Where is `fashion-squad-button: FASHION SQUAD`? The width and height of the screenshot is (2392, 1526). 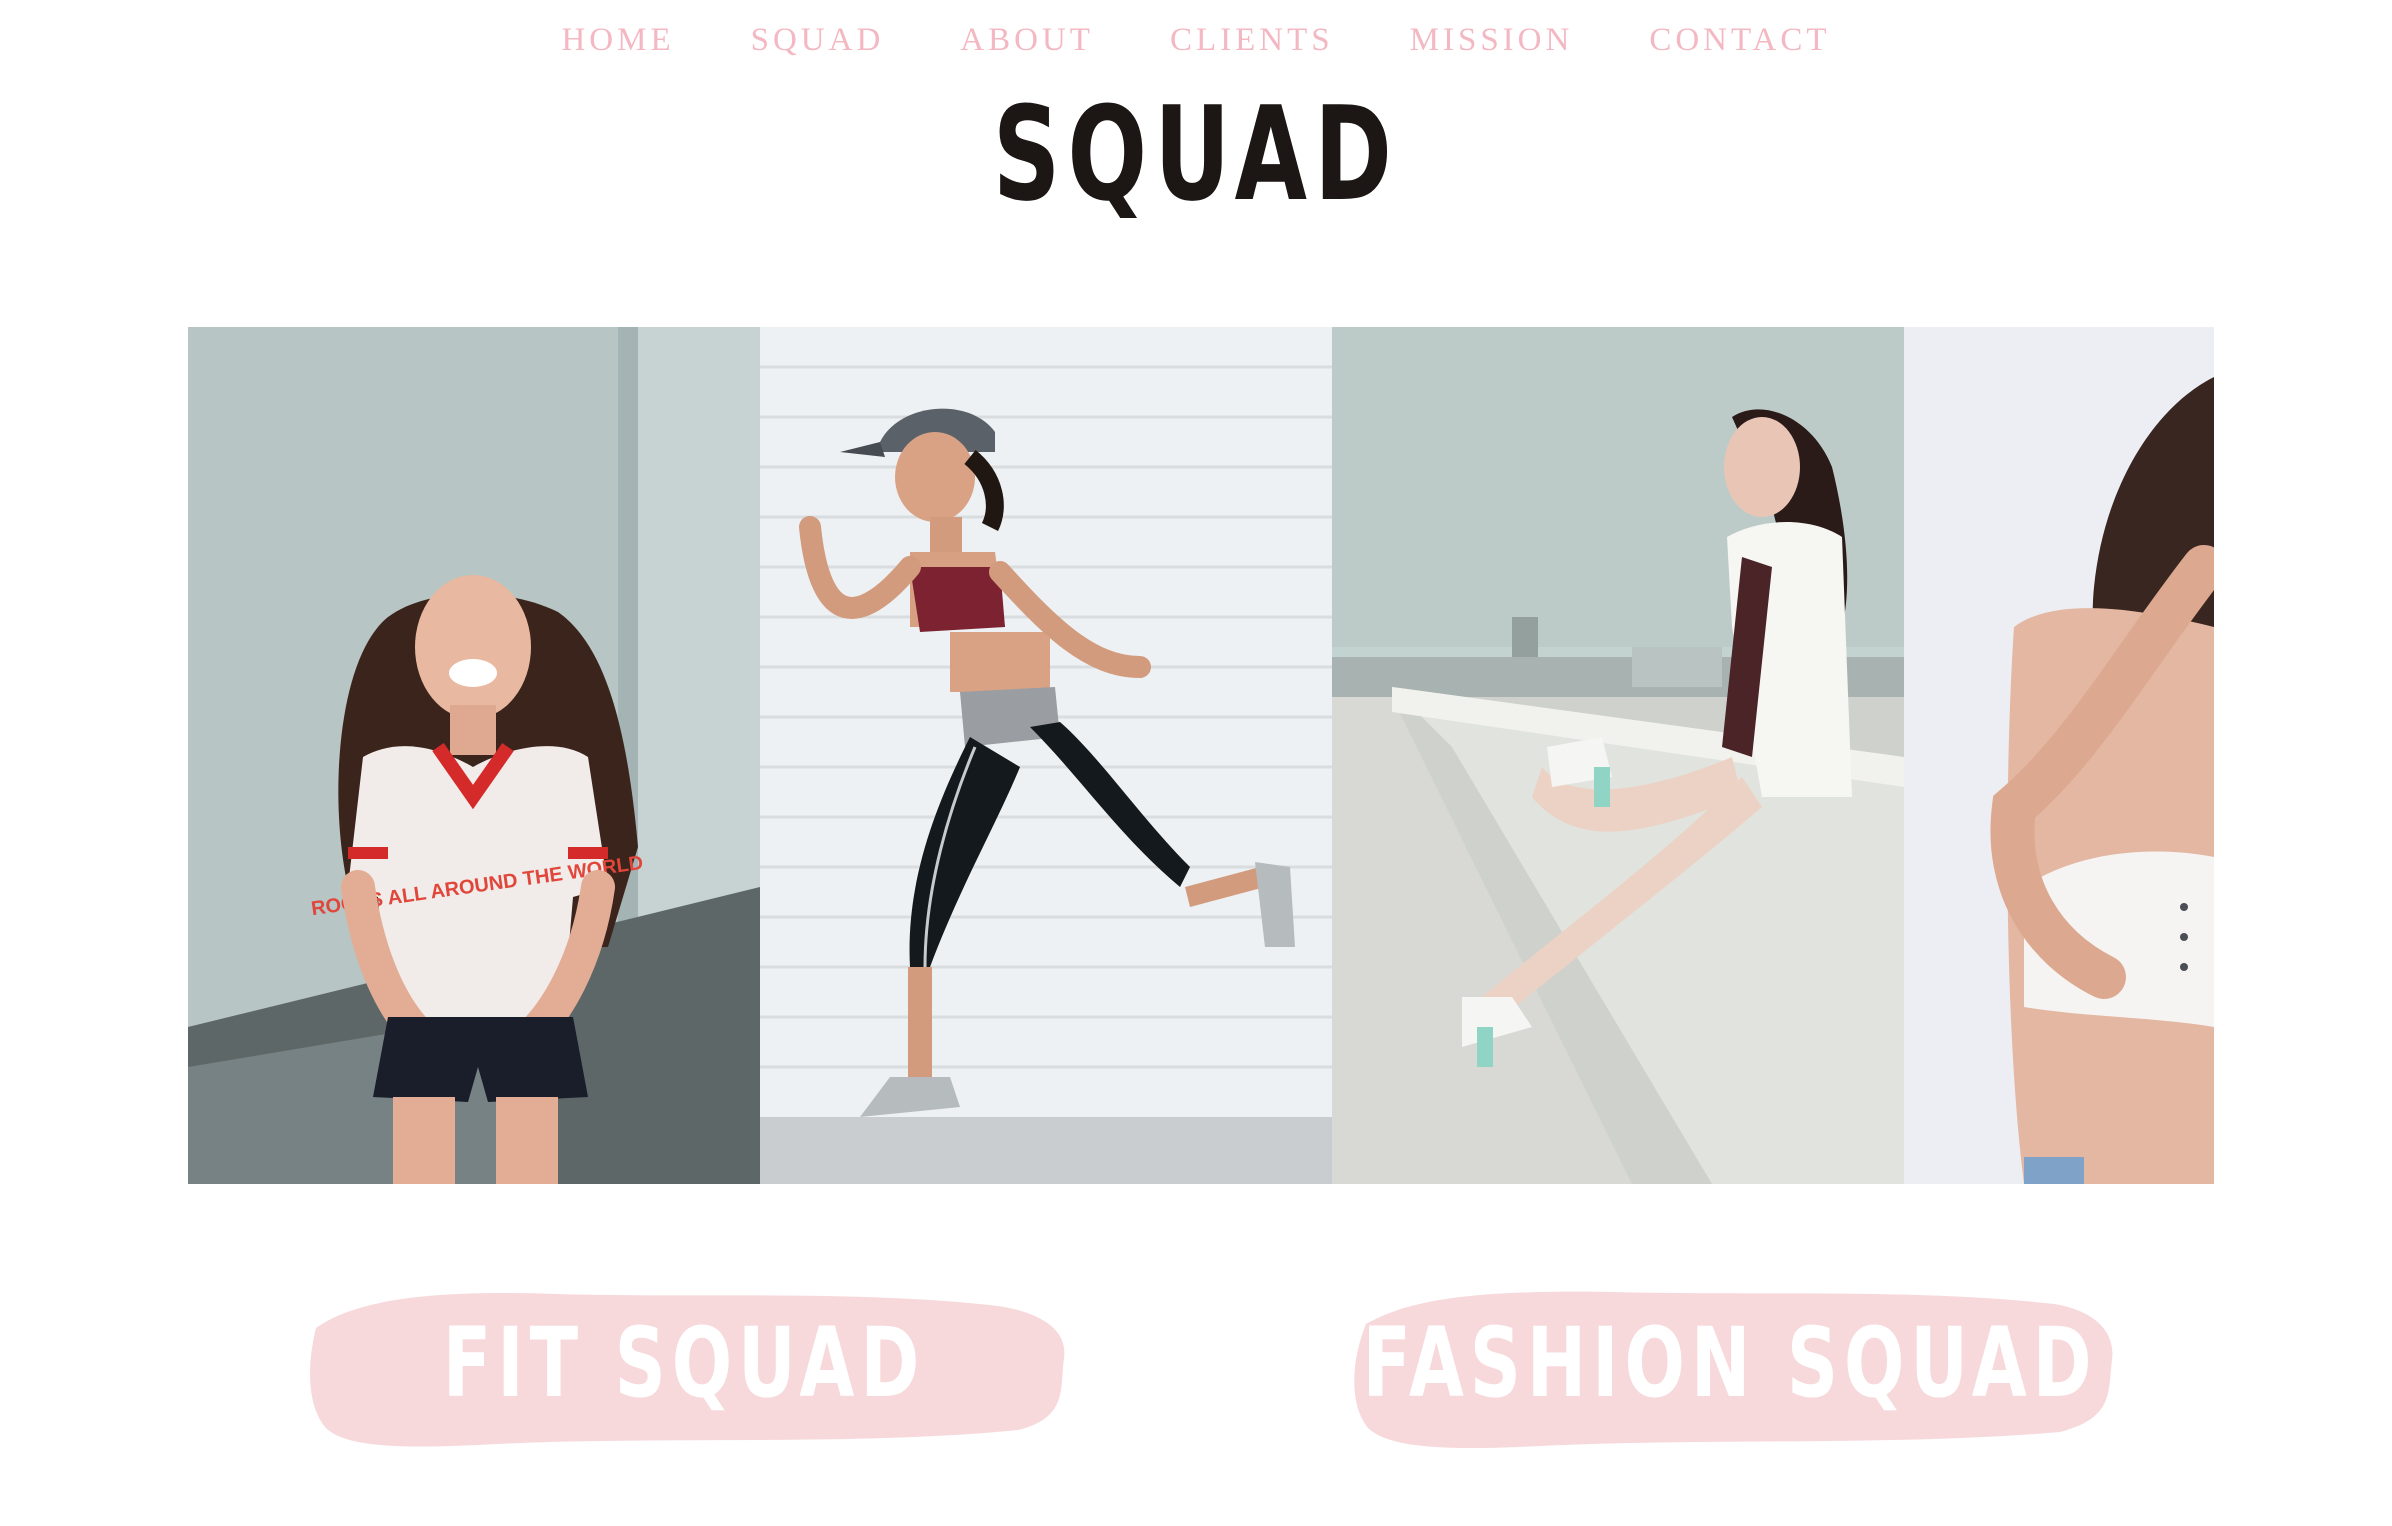 fashion-squad-button: FASHION SQUAD is located at coordinates (1730, 1363).